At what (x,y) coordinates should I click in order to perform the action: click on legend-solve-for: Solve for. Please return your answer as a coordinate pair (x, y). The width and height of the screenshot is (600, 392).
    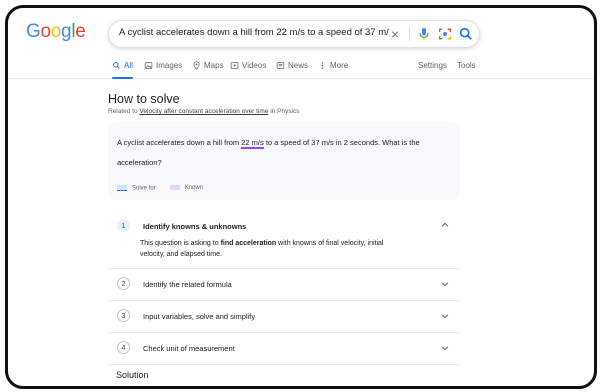
    Looking at the image, I should click on (136, 188).